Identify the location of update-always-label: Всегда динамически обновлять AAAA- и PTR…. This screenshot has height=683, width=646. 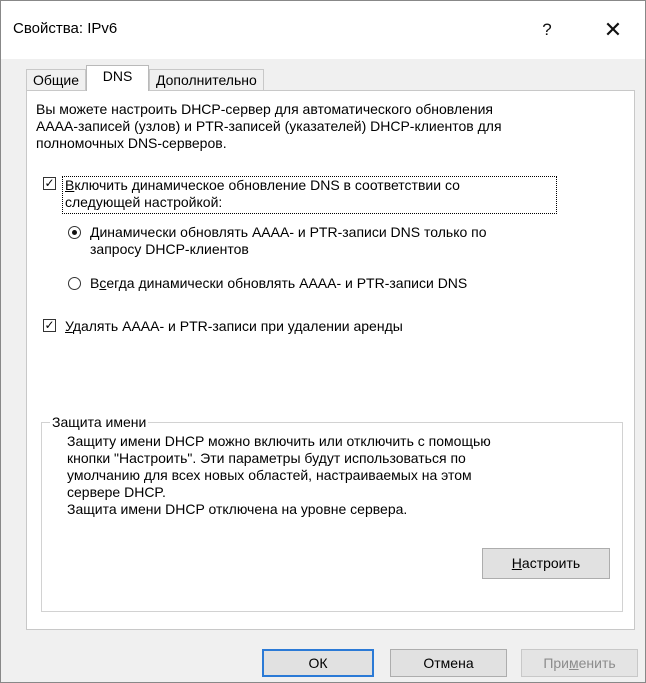
(278, 283).